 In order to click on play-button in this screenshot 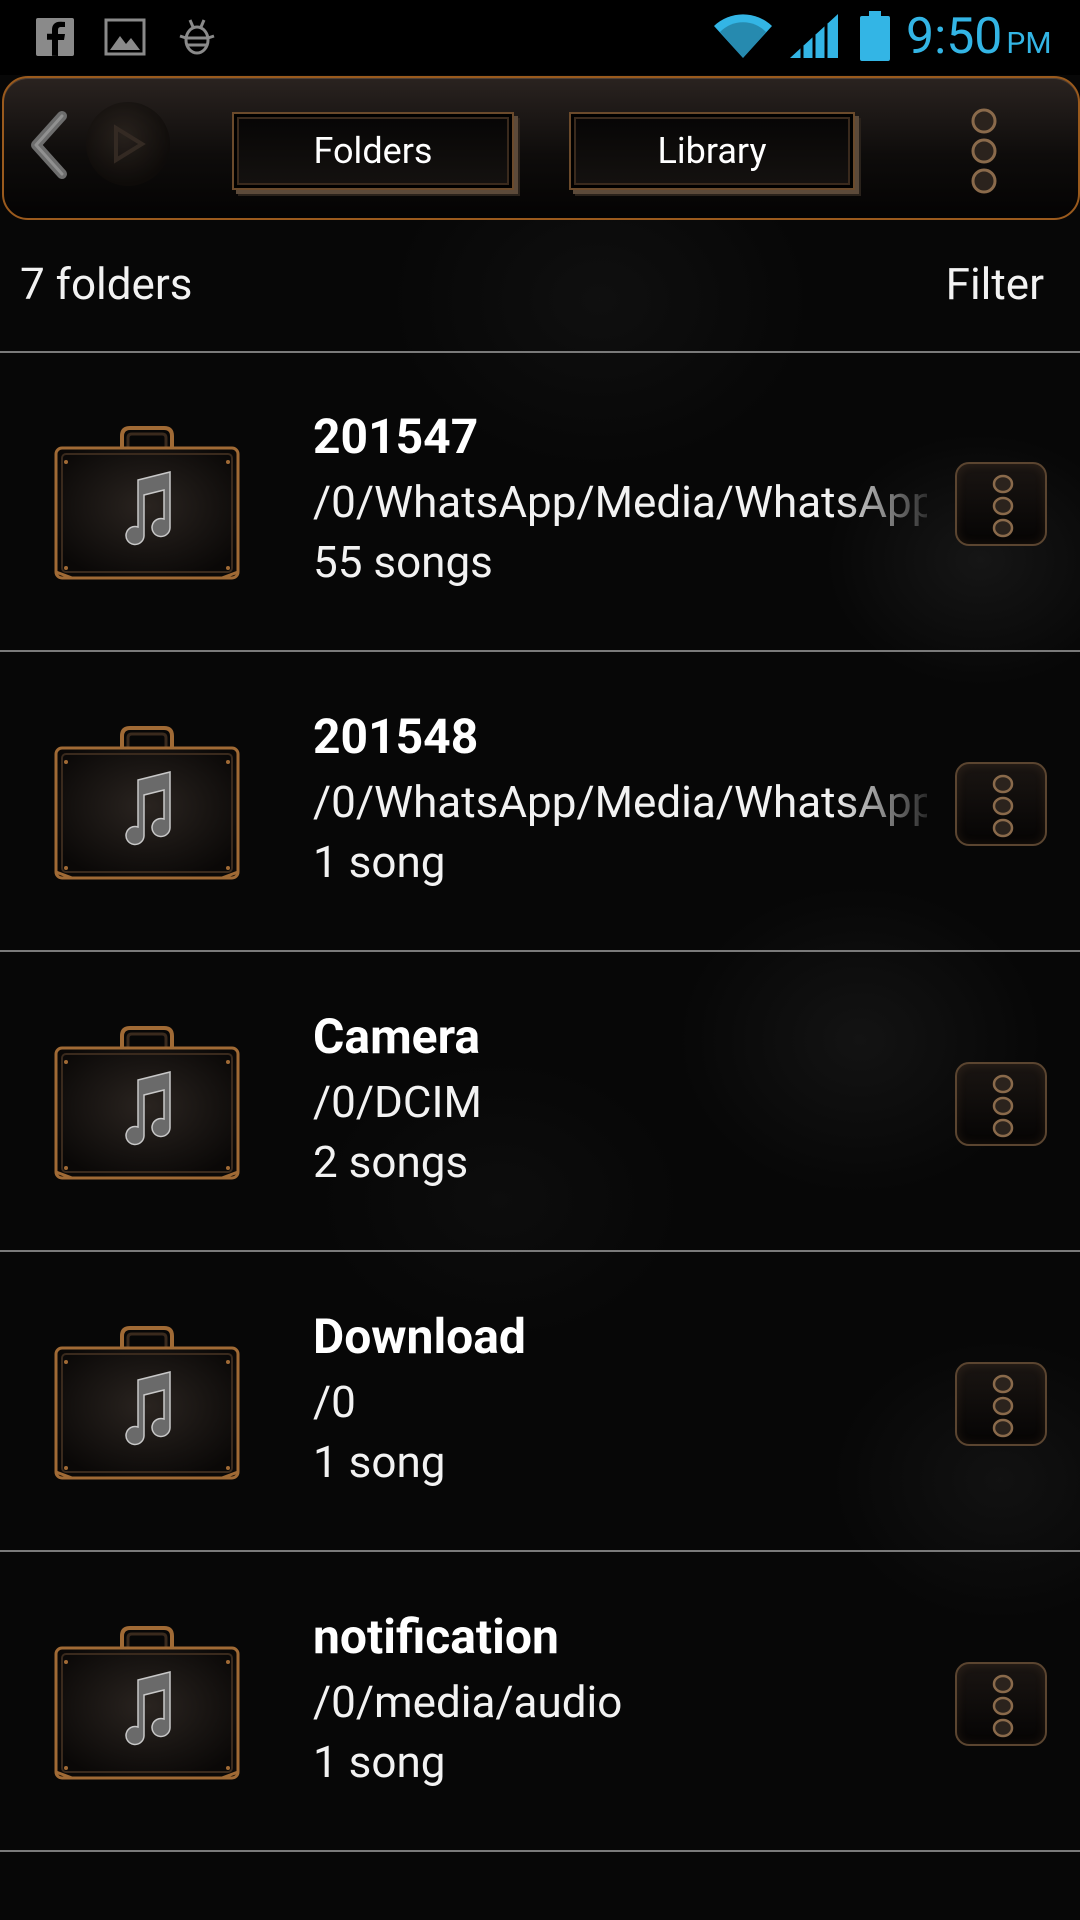, I will do `click(128, 144)`.